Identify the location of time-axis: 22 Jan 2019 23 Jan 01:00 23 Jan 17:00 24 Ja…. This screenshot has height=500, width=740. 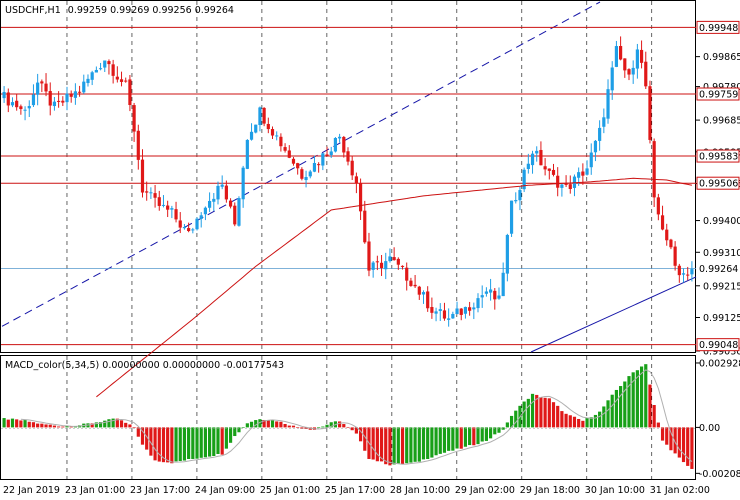
(356, 490).